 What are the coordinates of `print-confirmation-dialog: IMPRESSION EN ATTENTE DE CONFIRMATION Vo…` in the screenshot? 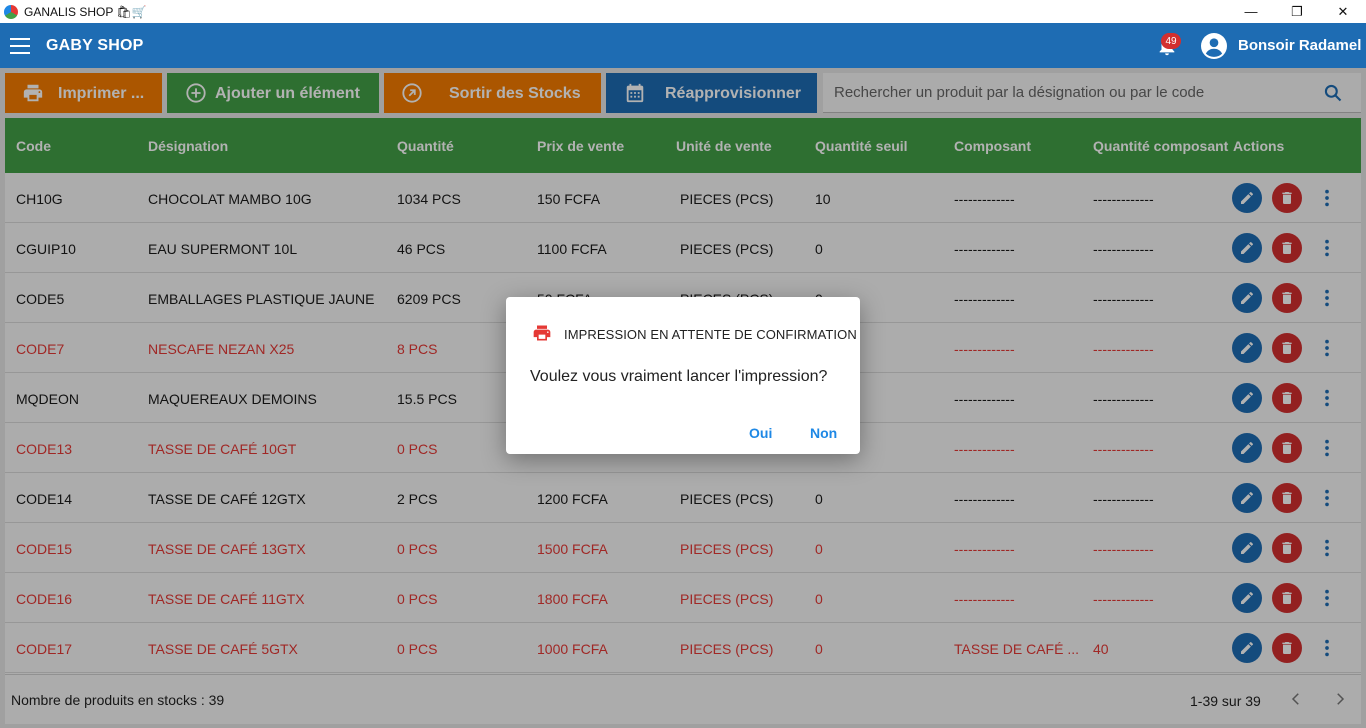 It's located at (683, 375).